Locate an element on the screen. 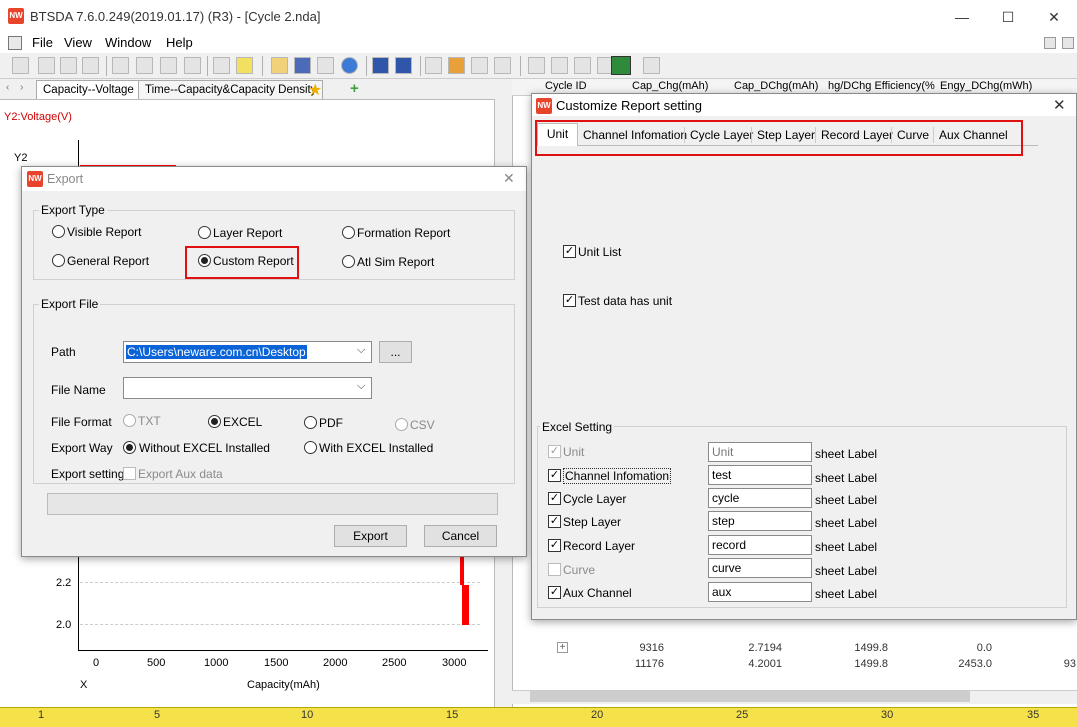 Image resolution: width=1077 pixels, height=727 pixels. column-header: Cap_Chg(mAh) is located at coordinates (670, 86).